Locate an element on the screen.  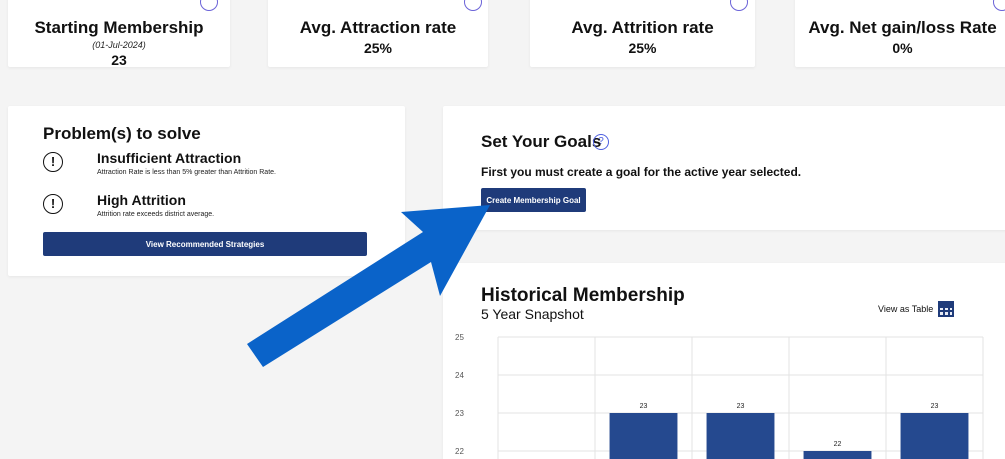
arrow-shape is located at coordinates (368, 286).